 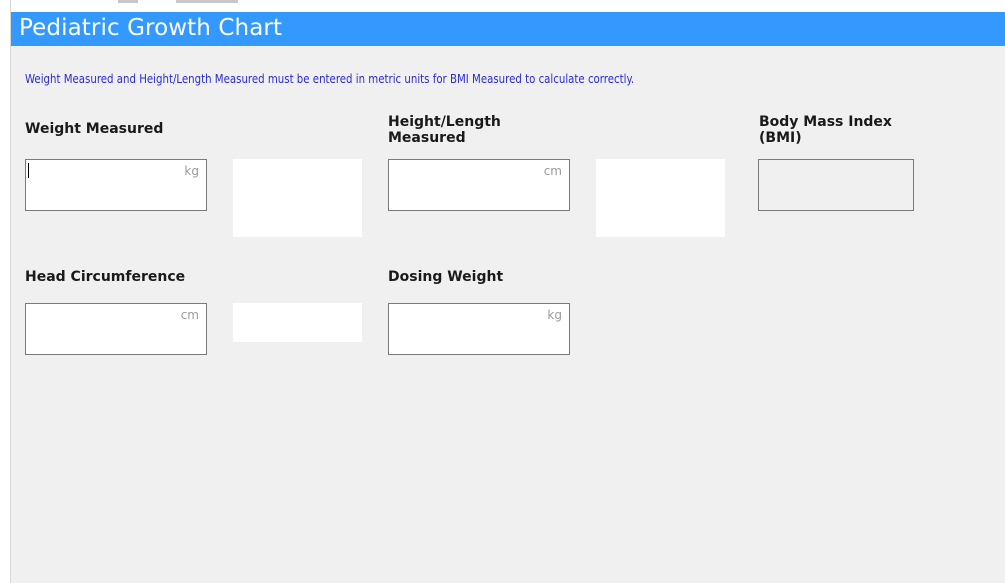 What do you see at coordinates (297, 198) in the screenshot?
I see `weight-measured-aux-box` at bounding box center [297, 198].